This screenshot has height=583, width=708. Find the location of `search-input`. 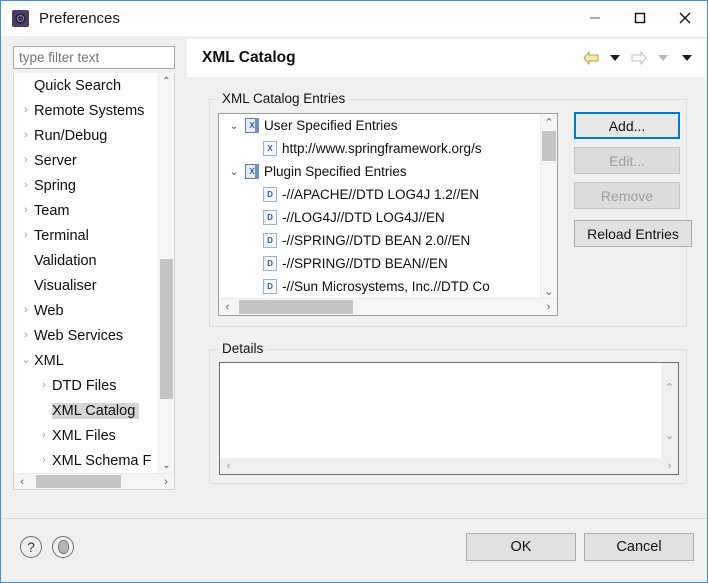

search-input is located at coordinates (94, 57).